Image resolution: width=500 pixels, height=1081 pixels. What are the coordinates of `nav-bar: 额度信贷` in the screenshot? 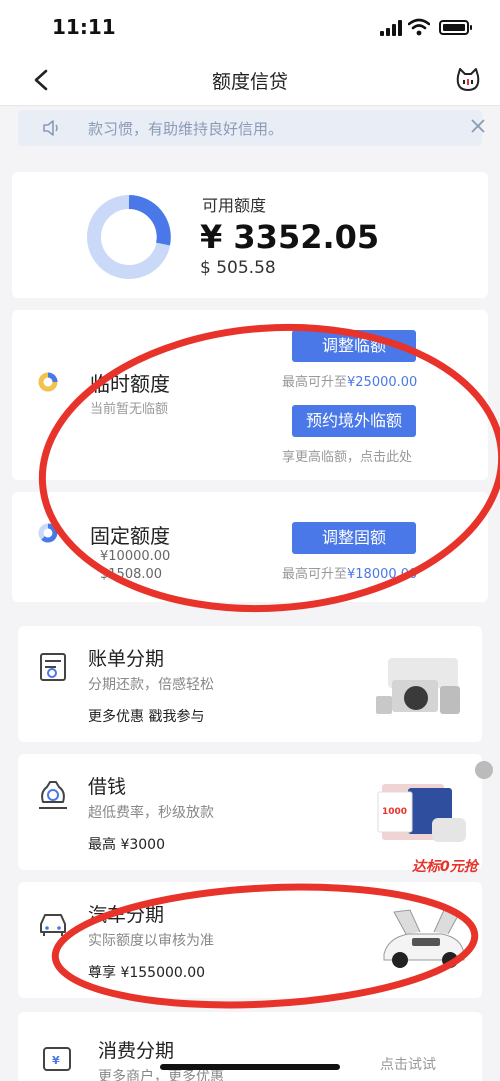 It's located at (250, 81).